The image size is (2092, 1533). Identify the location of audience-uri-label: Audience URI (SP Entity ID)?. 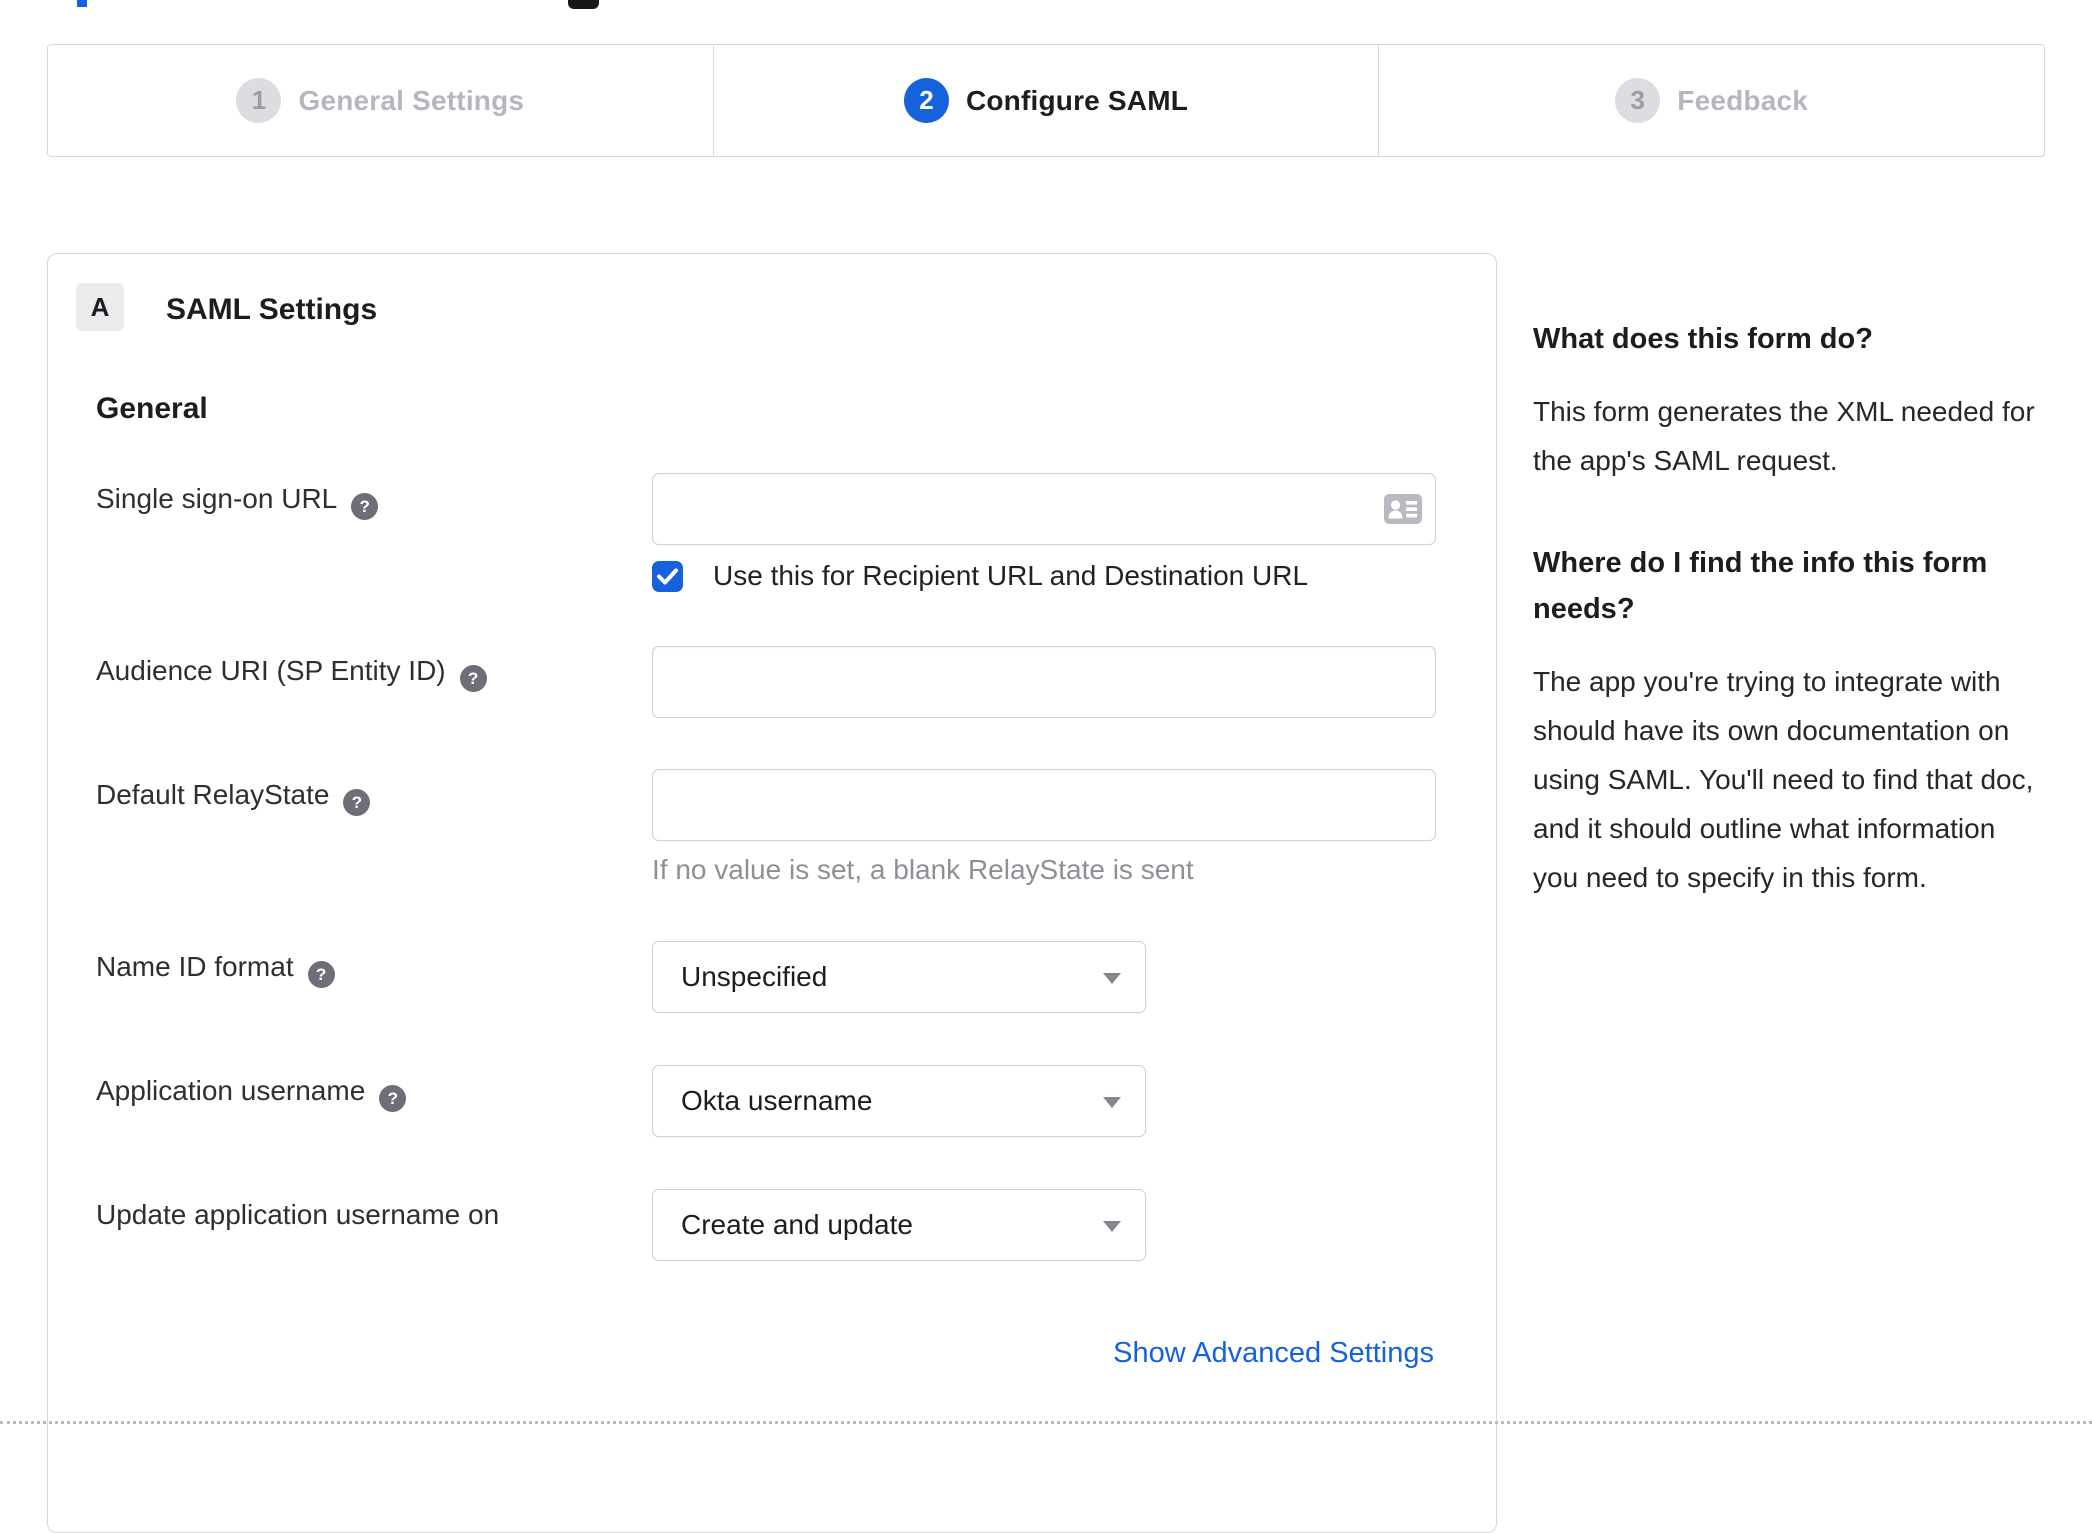
(291, 674).